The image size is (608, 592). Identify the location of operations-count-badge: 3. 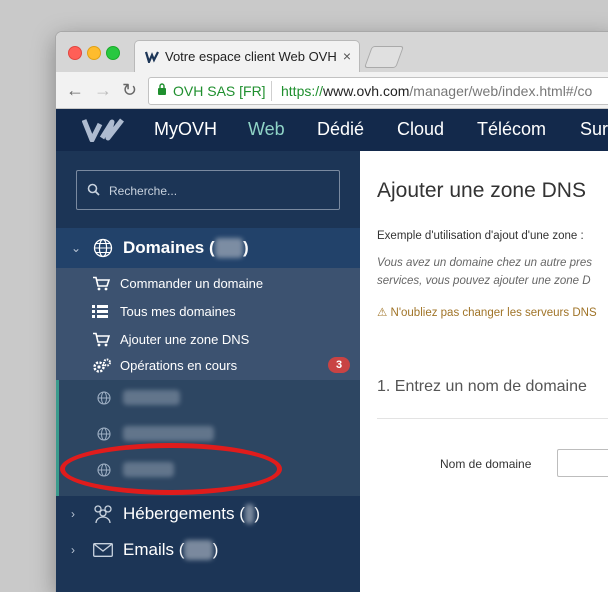
(339, 365).